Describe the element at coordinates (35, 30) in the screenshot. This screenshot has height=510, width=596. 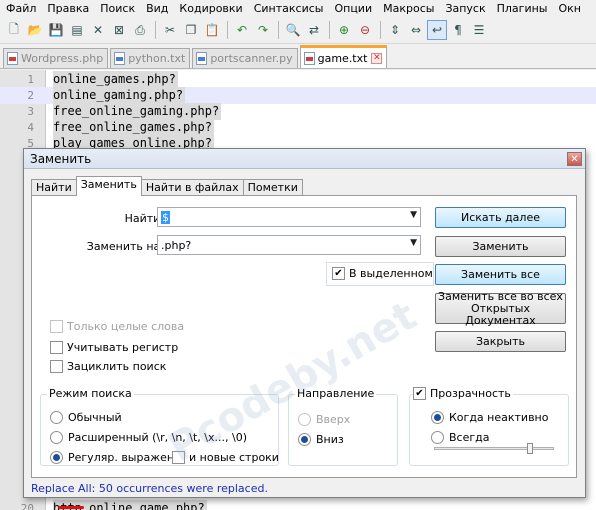
I see `open-file-icon: 📂` at that location.